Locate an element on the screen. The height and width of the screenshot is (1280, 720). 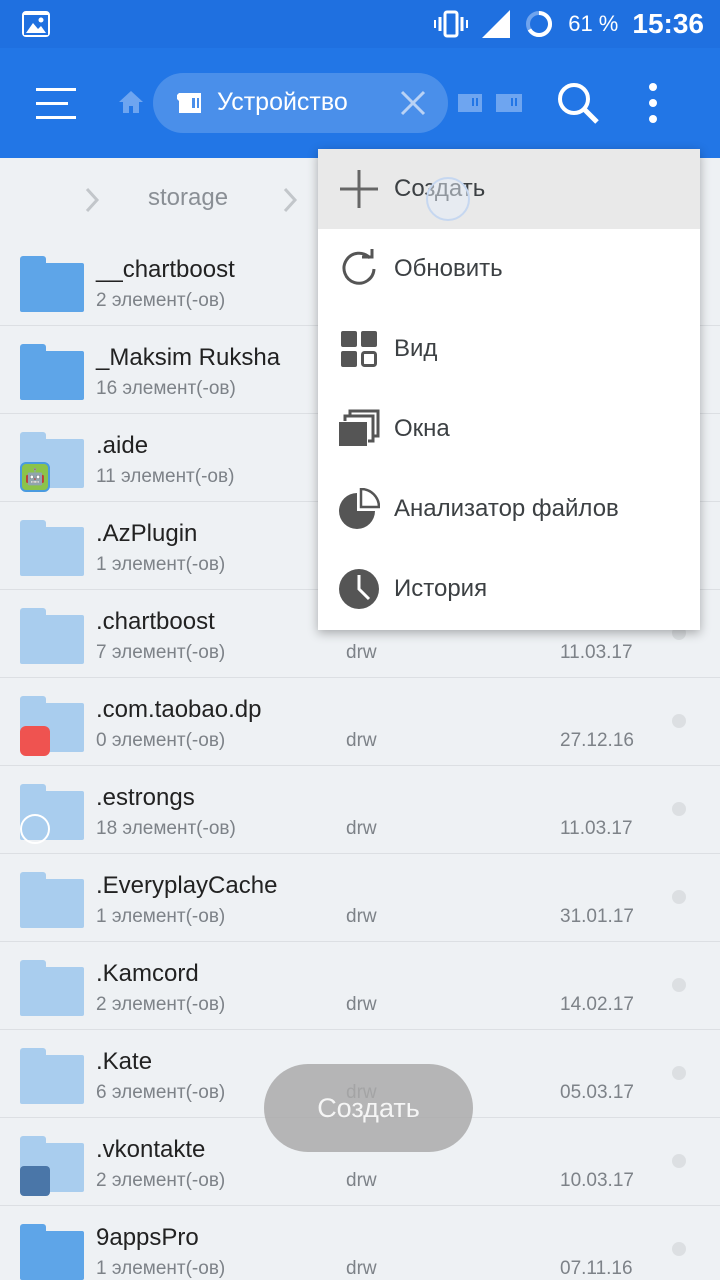
menu-item-history: История is located at coordinates (509, 589).